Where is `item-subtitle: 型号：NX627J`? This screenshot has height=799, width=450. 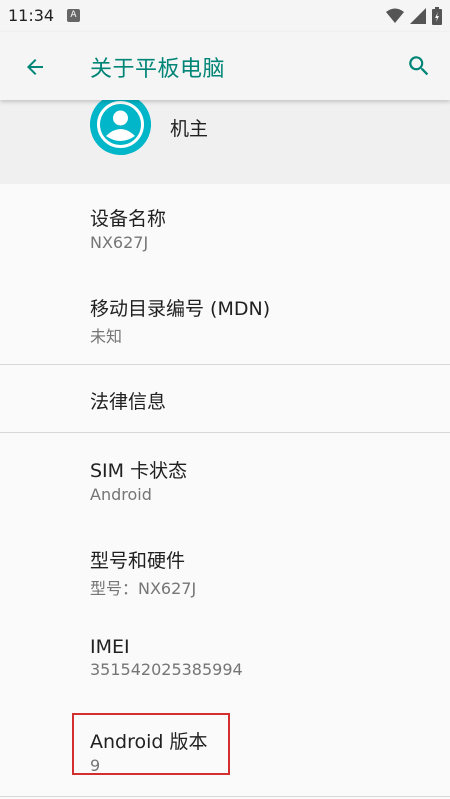
item-subtitle: 型号：NX627J is located at coordinates (143, 588).